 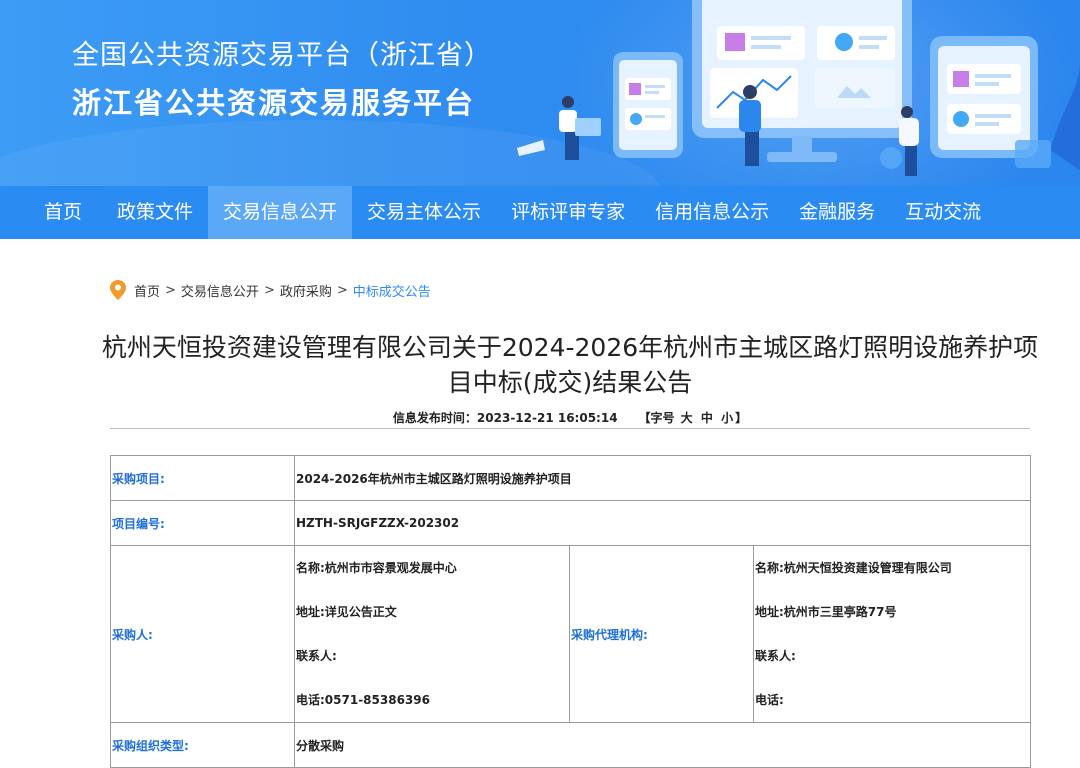 I want to click on nav-item-financial-services: 金融服务, so click(x=837, y=212).